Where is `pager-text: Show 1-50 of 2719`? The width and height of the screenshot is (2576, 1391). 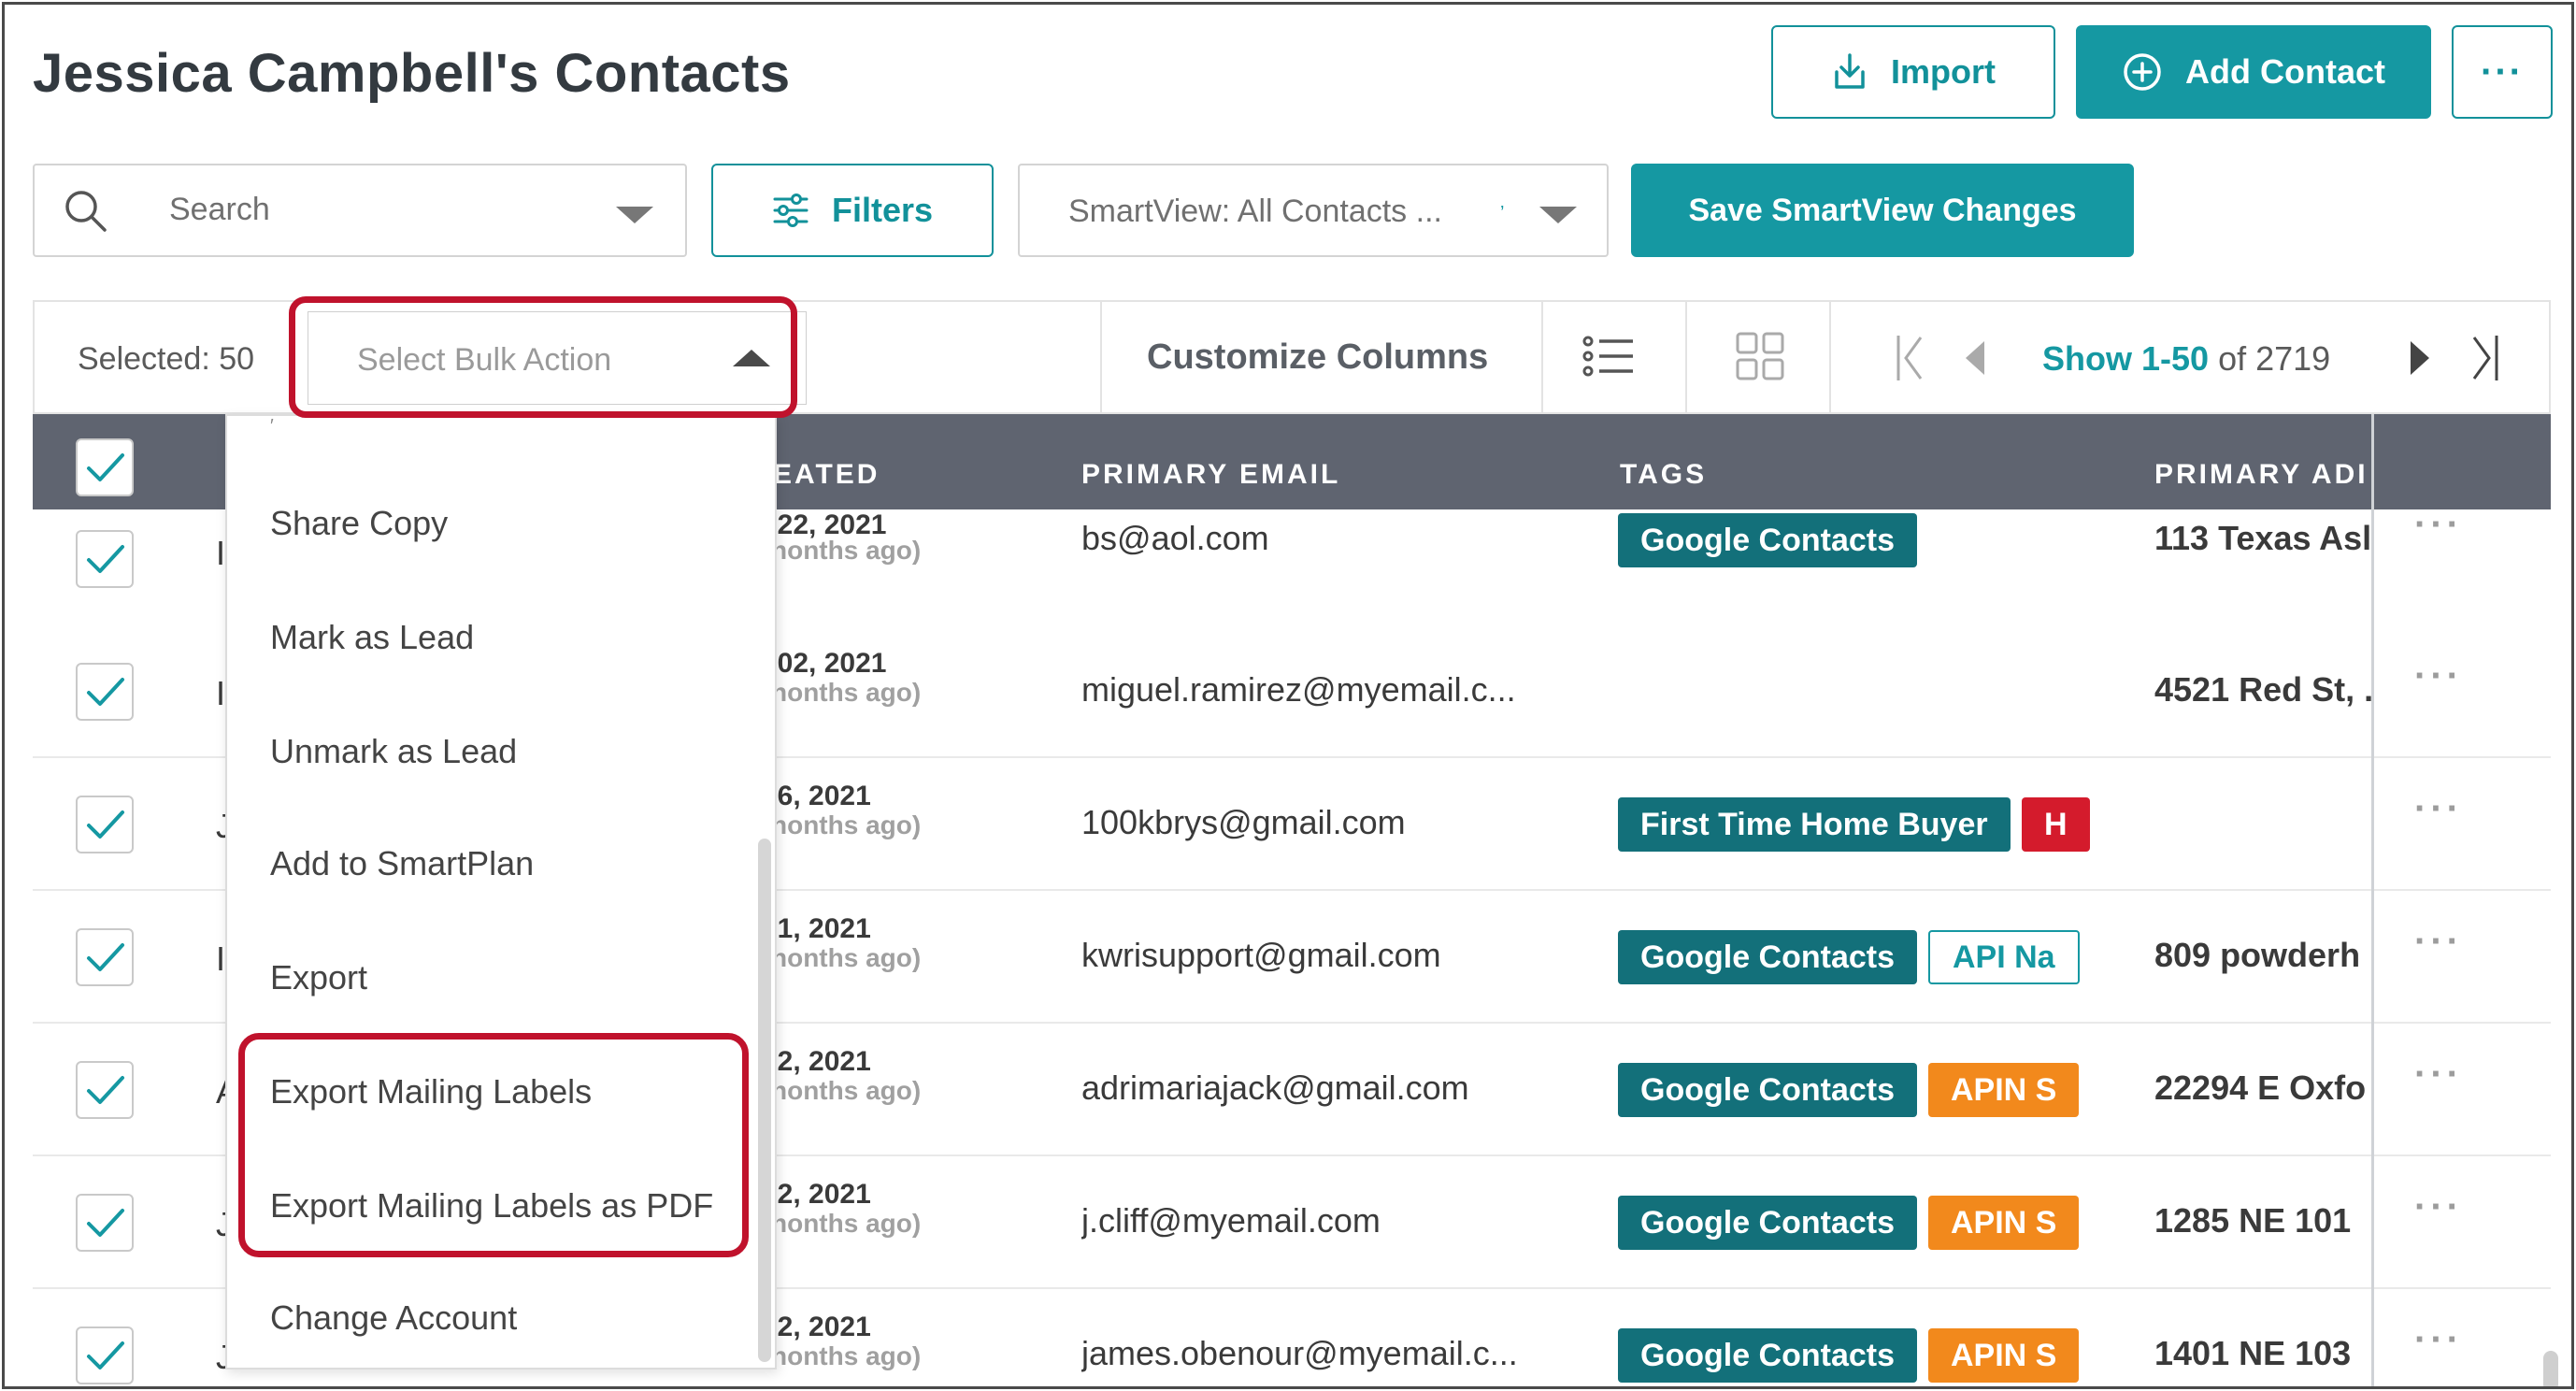
pager-text: Show 1-50 of 2719 is located at coordinates (2186, 359).